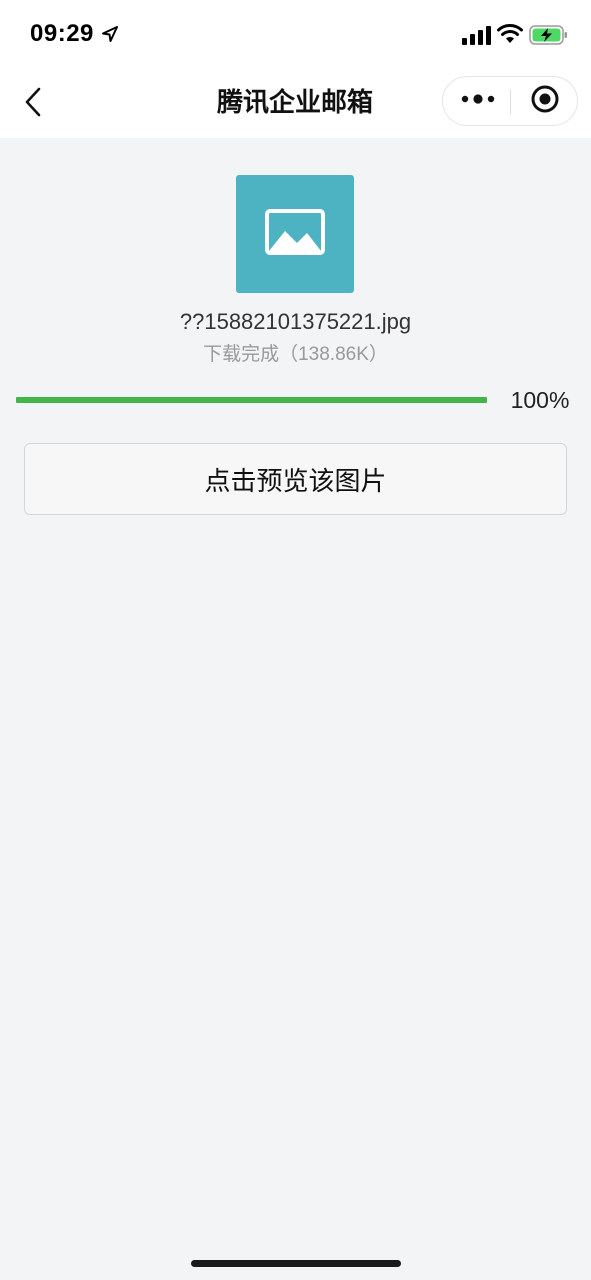 The image size is (591, 1280). Describe the element at coordinates (62, 33) in the screenshot. I see `status-time: 09:29` at that location.